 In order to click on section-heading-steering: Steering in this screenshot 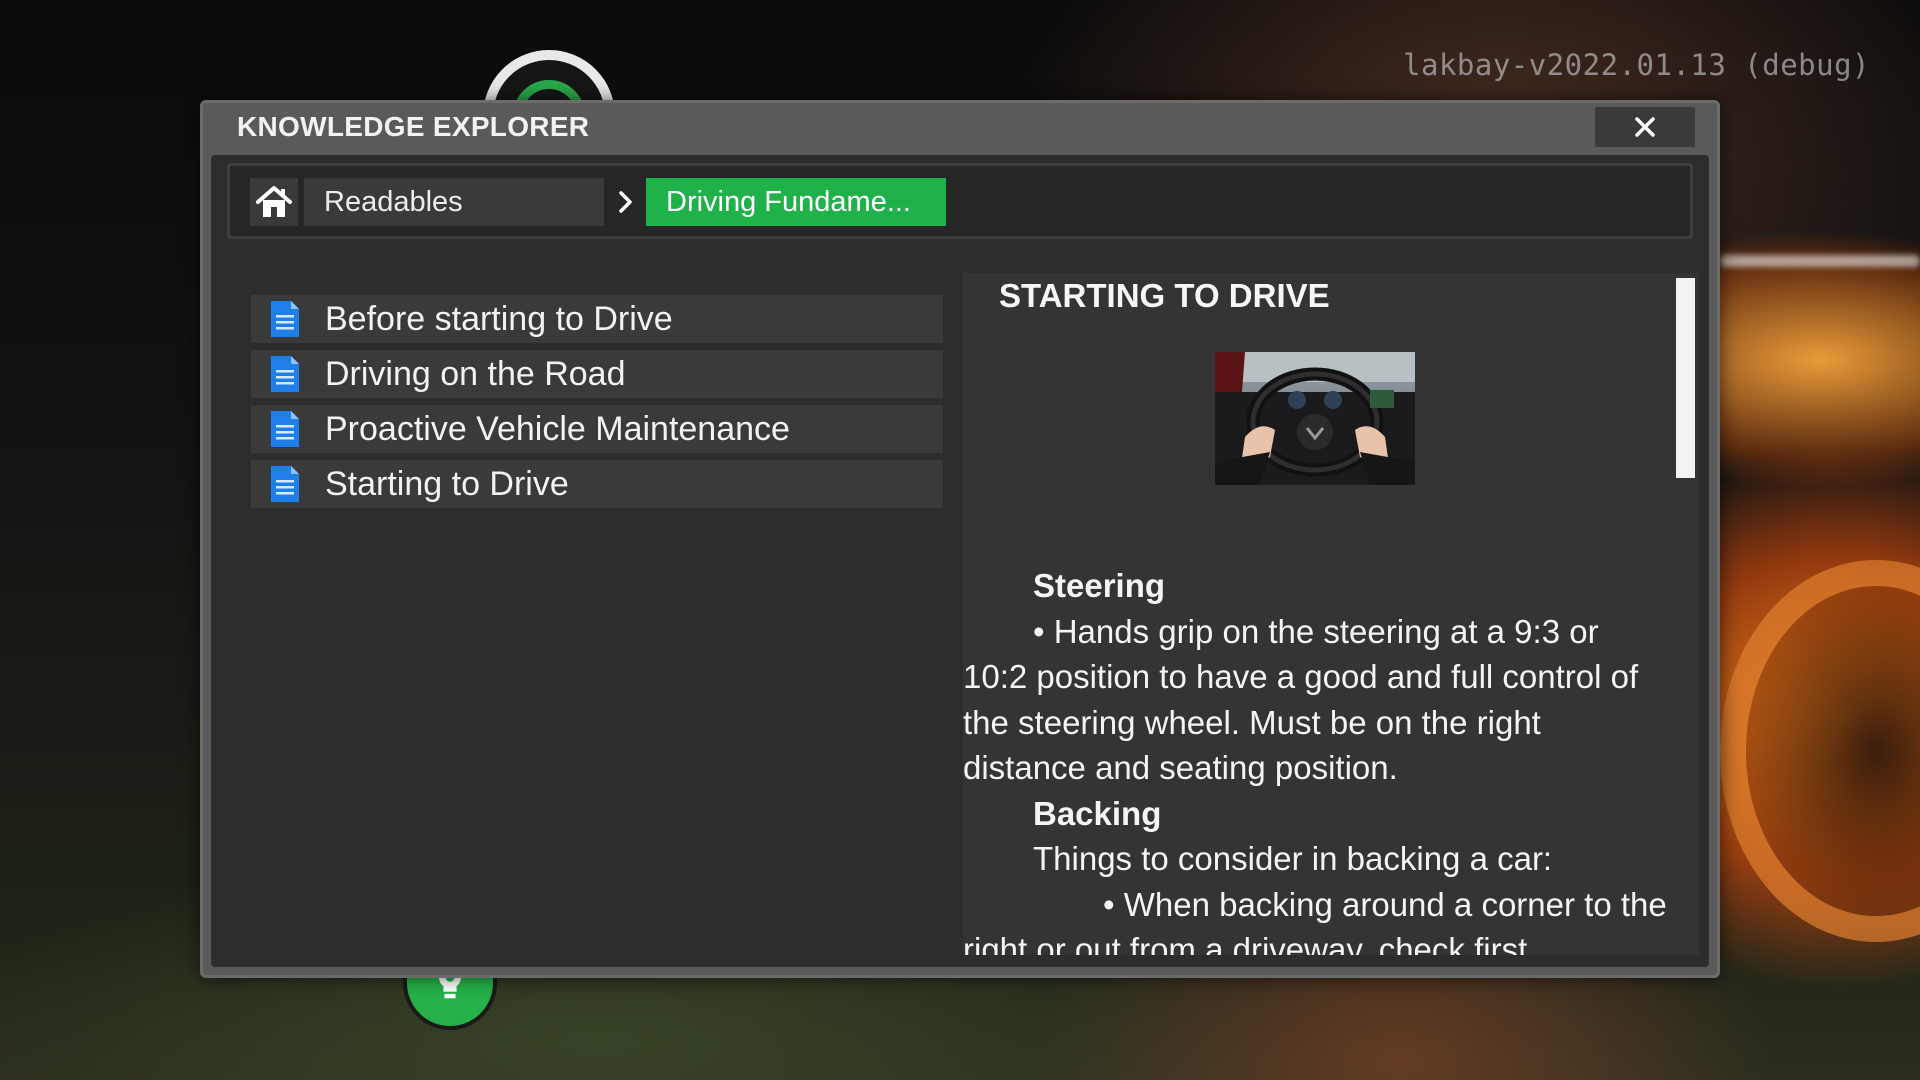, I will do `click(1099, 585)`.